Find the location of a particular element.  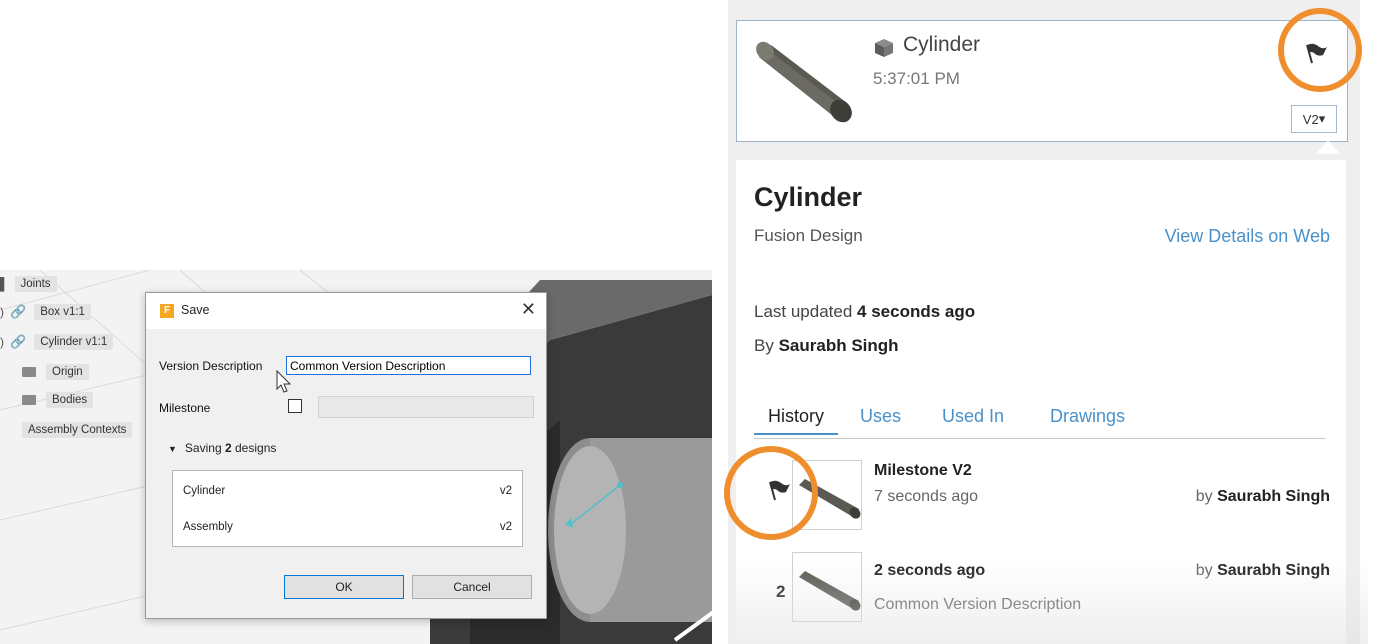

mouse-cursor-icon is located at coordinates (284, 381).